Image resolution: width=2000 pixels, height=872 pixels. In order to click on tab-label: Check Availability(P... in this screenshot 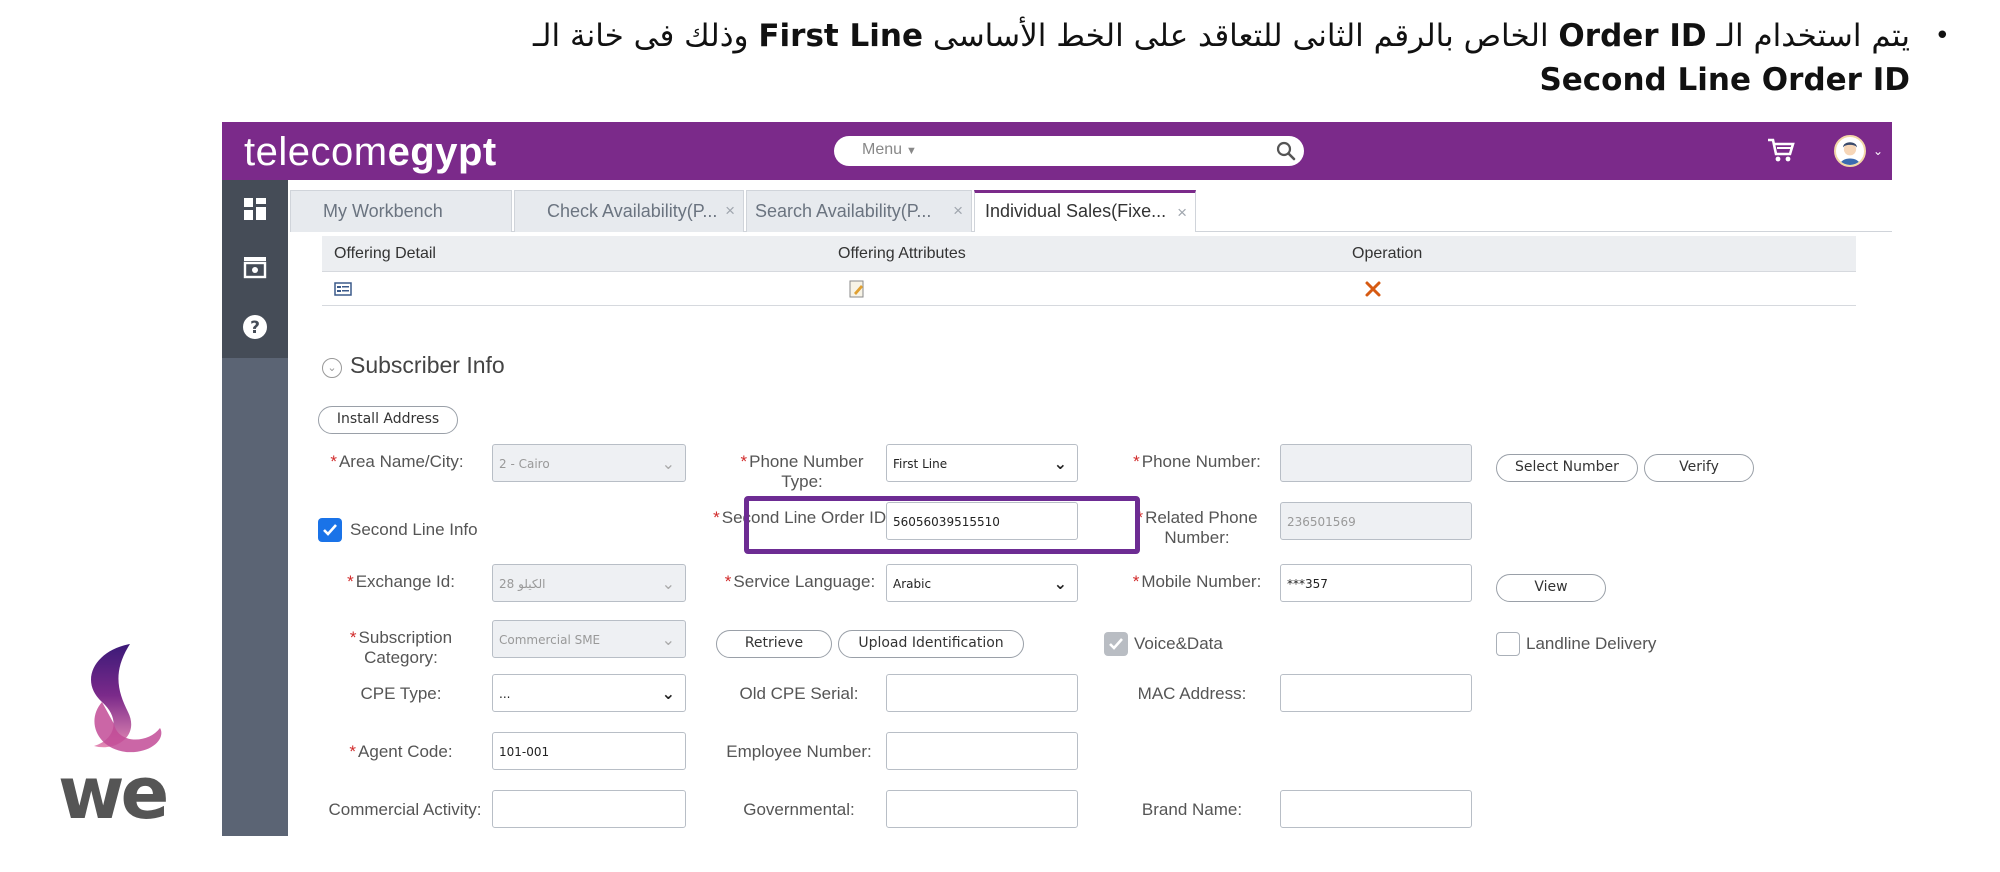, I will do `click(632, 211)`.